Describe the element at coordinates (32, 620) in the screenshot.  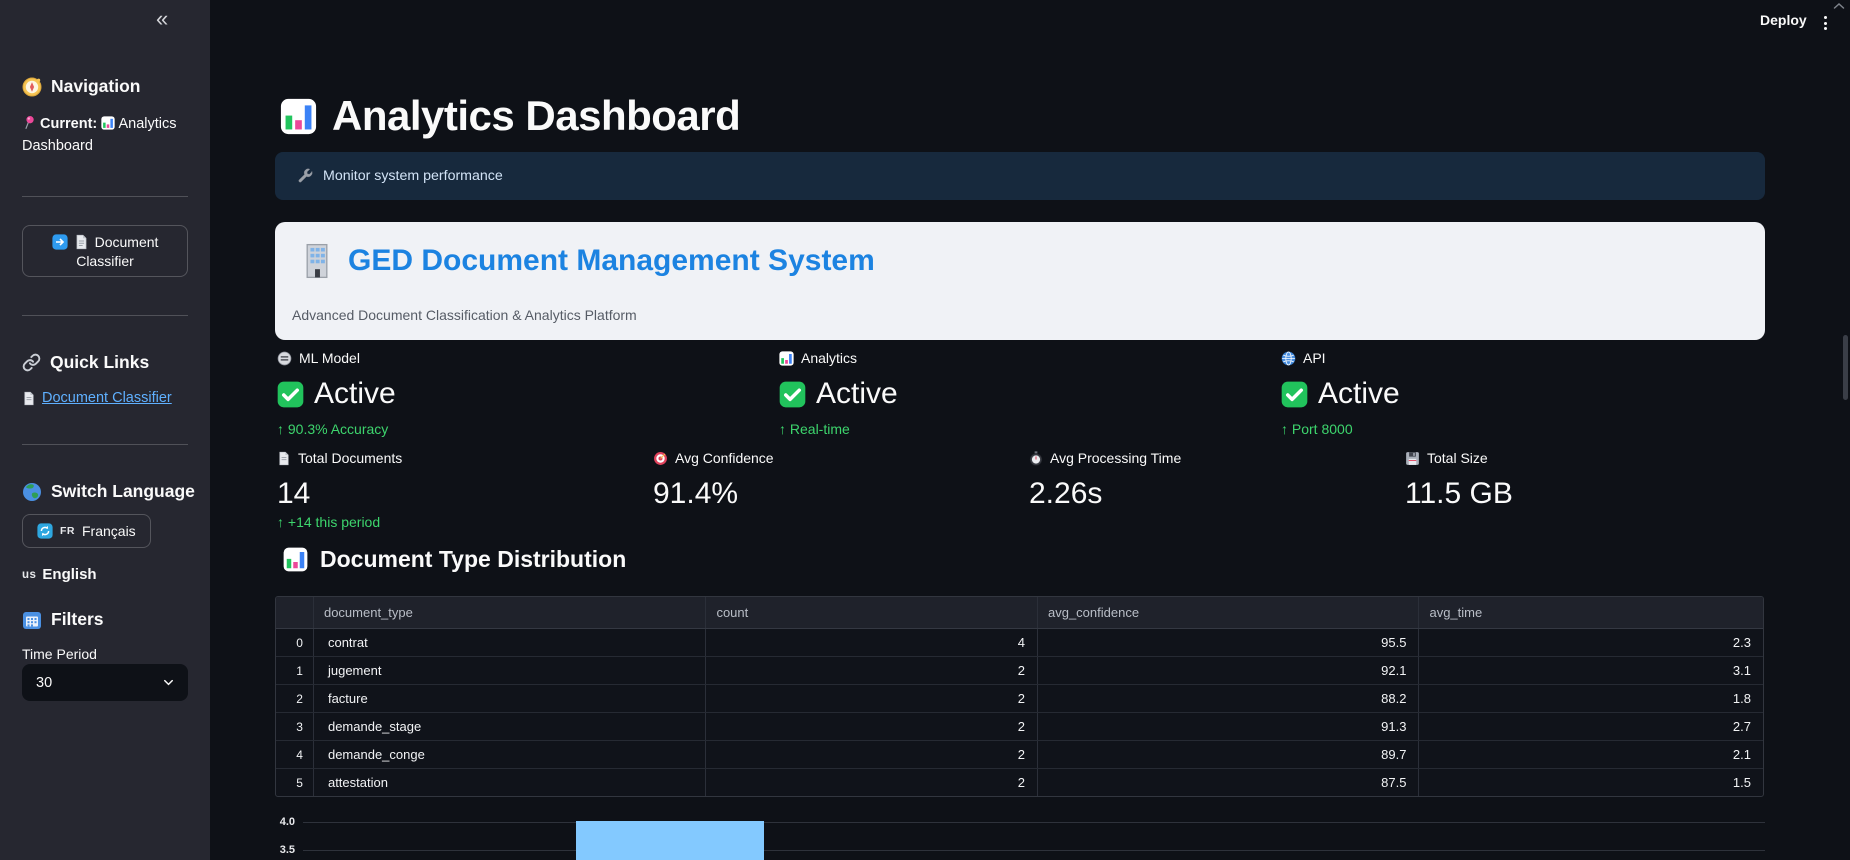
I see `calendar-icon` at that location.